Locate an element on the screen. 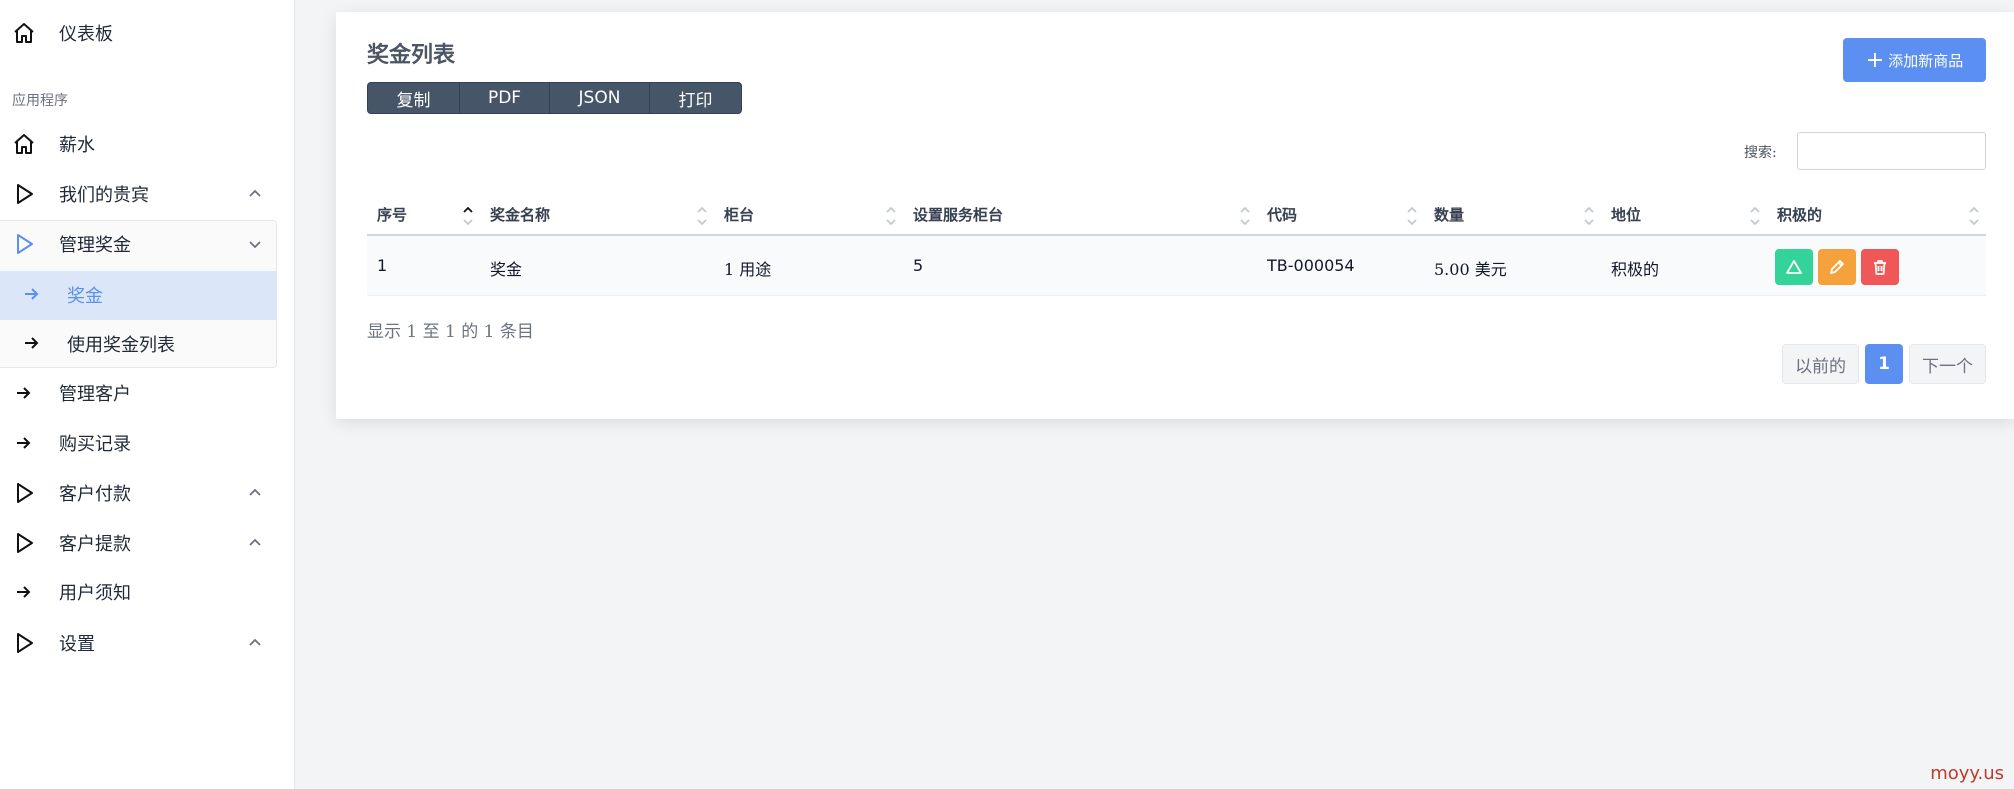  copy-button: 复制 is located at coordinates (414, 98).